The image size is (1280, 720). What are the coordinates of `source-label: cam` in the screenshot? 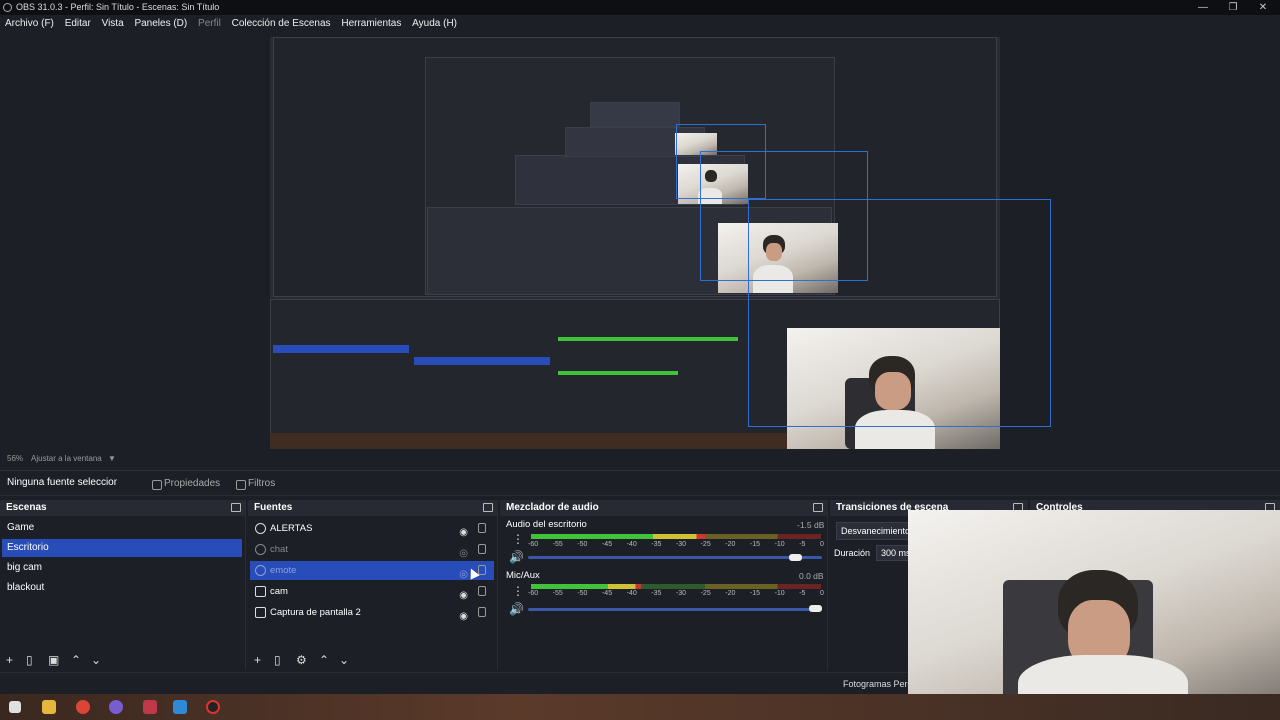 It's located at (279, 591).